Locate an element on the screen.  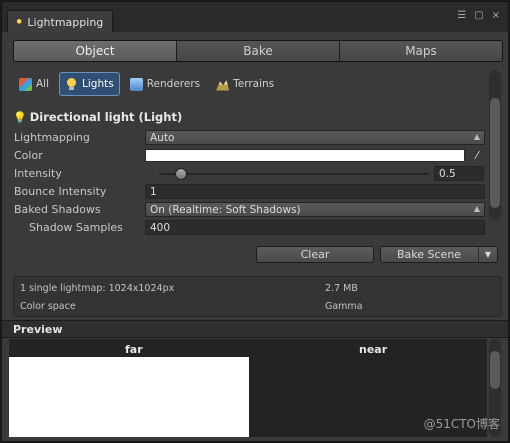
lightmap-description: 1 single lightmap: 1024x1024px is located at coordinates (97, 288).